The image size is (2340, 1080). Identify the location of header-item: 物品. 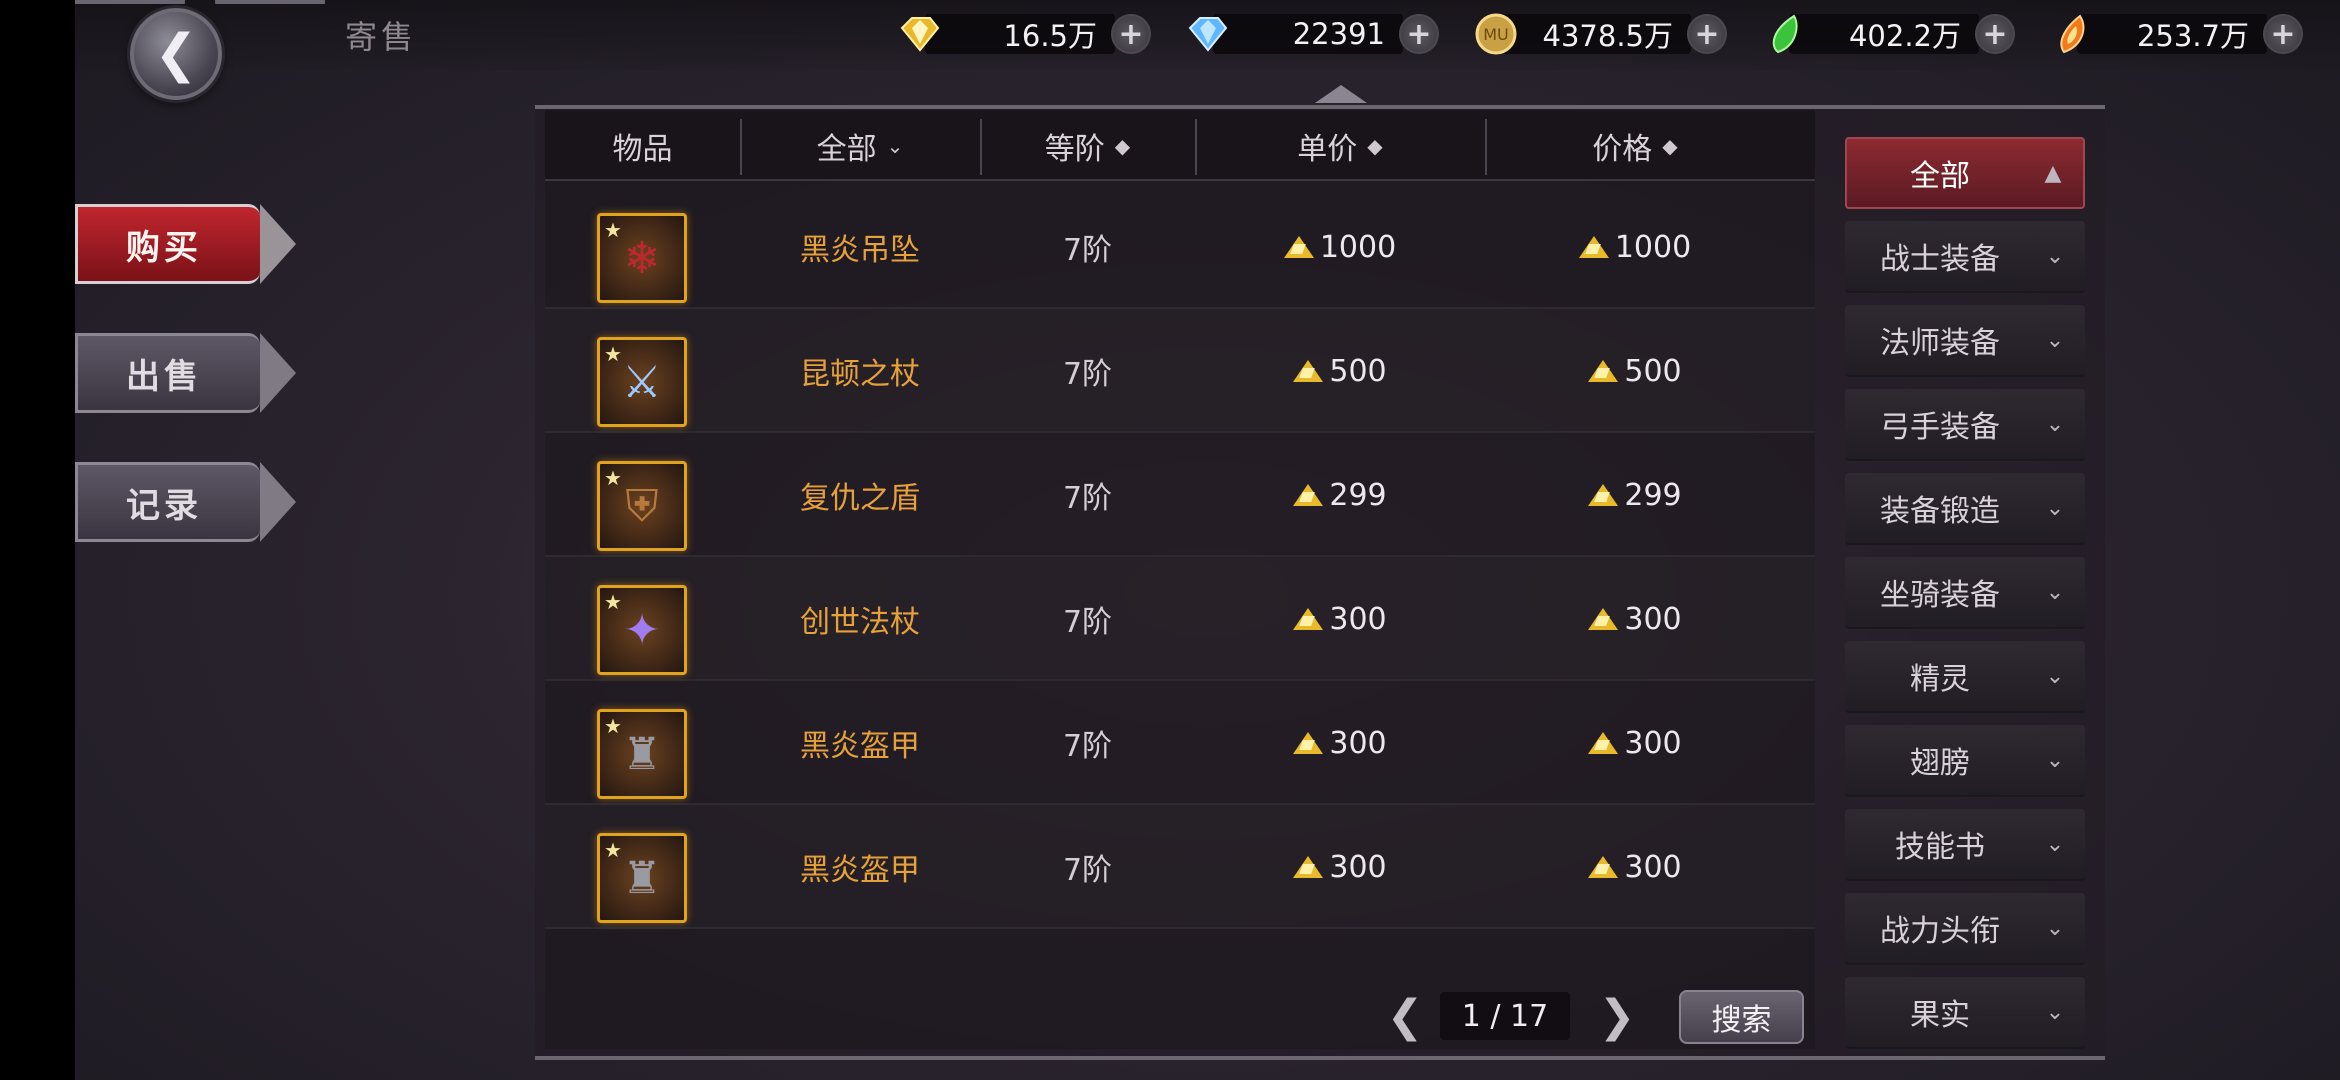
(642, 149).